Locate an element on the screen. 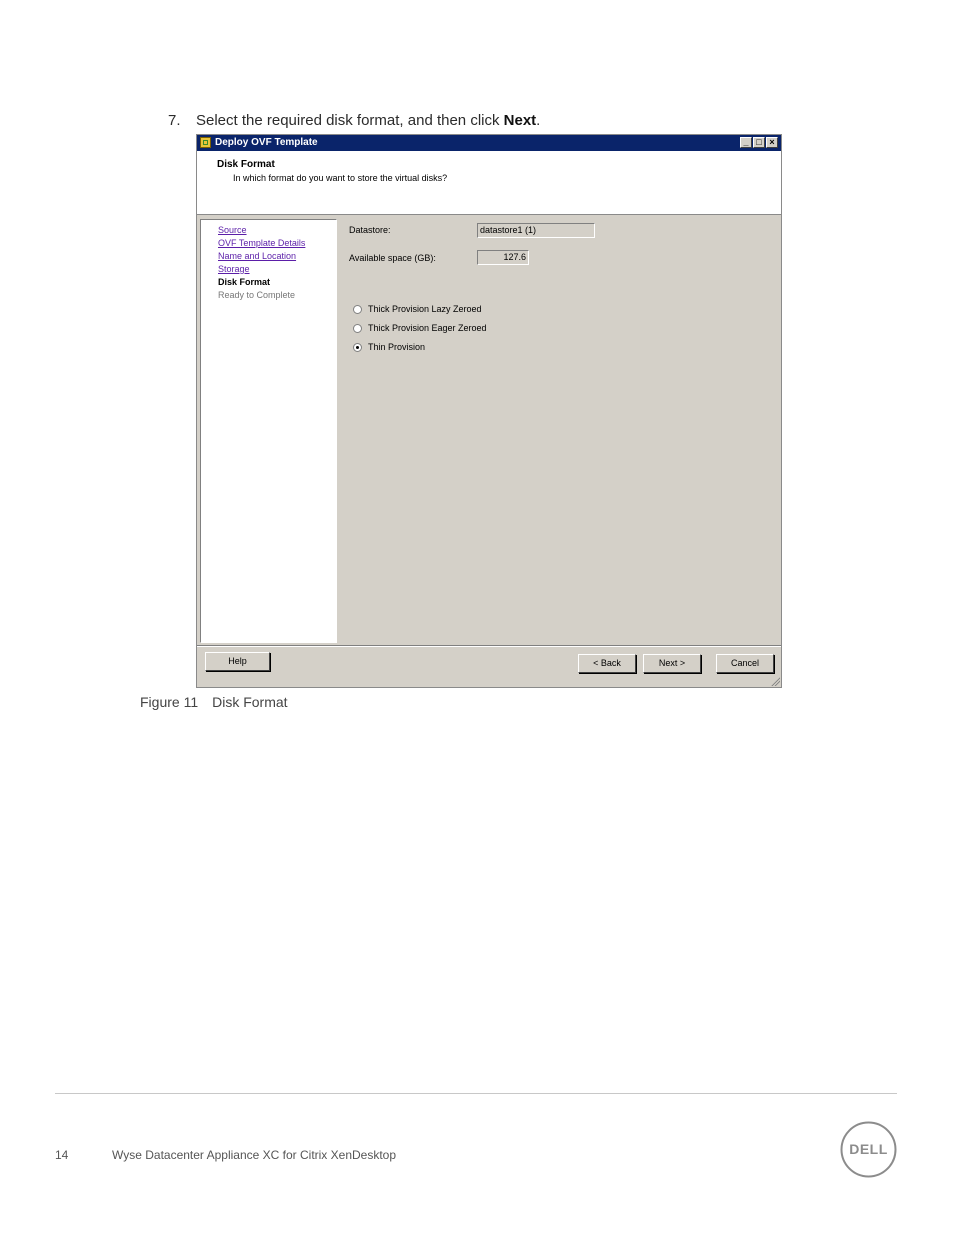 Image resolution: width=954 pixels, height=1235 pixels. radio-thick-lazy-zeroed: Thick Provision Lazy Zeroed is located at coordinates (417, 309).